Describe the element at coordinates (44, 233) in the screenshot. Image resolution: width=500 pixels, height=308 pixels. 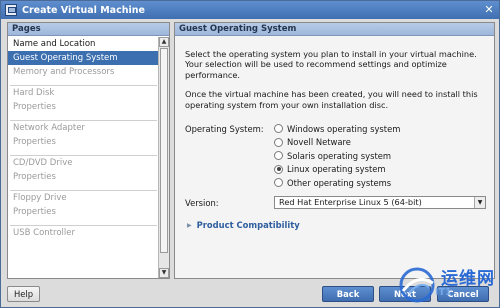
I see `page-item-usb: USB Controller` at that location.